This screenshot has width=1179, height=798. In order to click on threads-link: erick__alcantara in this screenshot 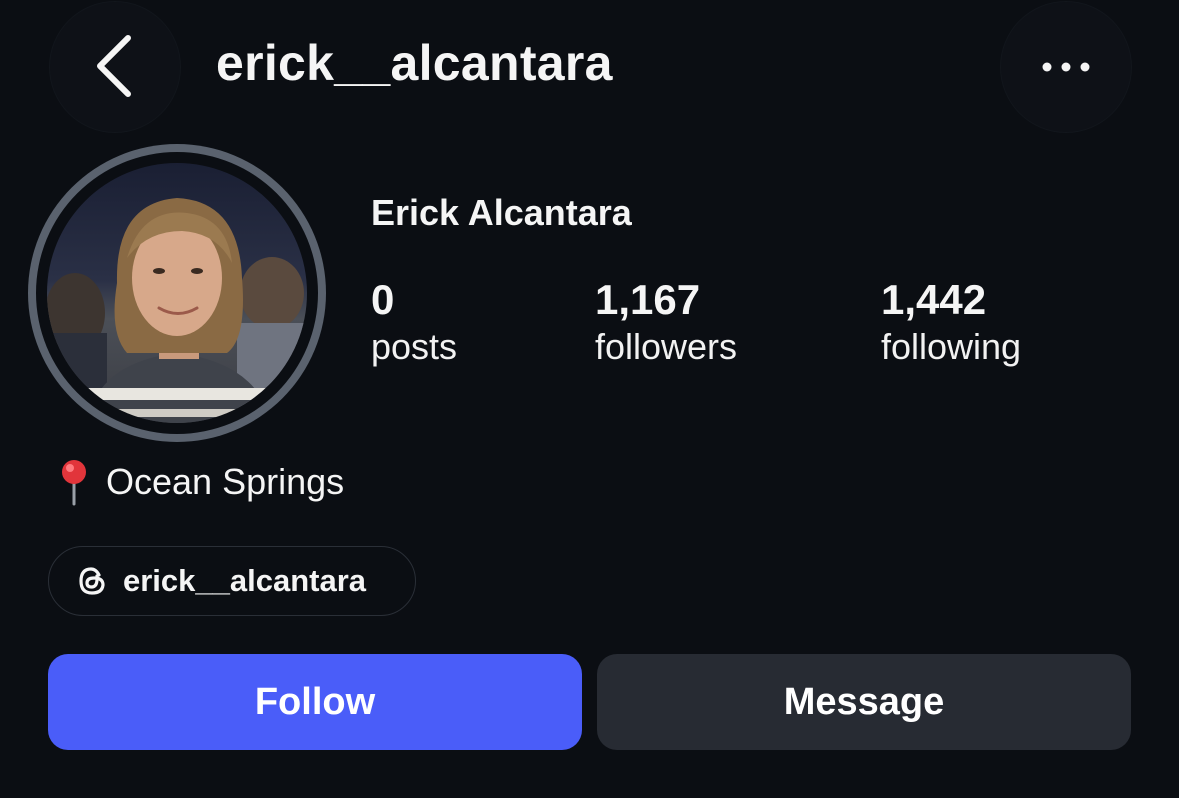, I will do `click(232, 581)`.